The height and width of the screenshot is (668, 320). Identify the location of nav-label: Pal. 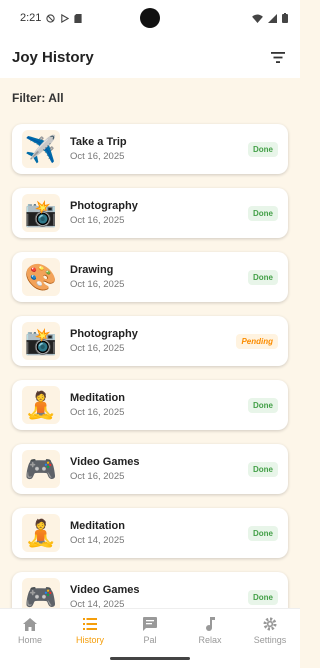
(150, 640).